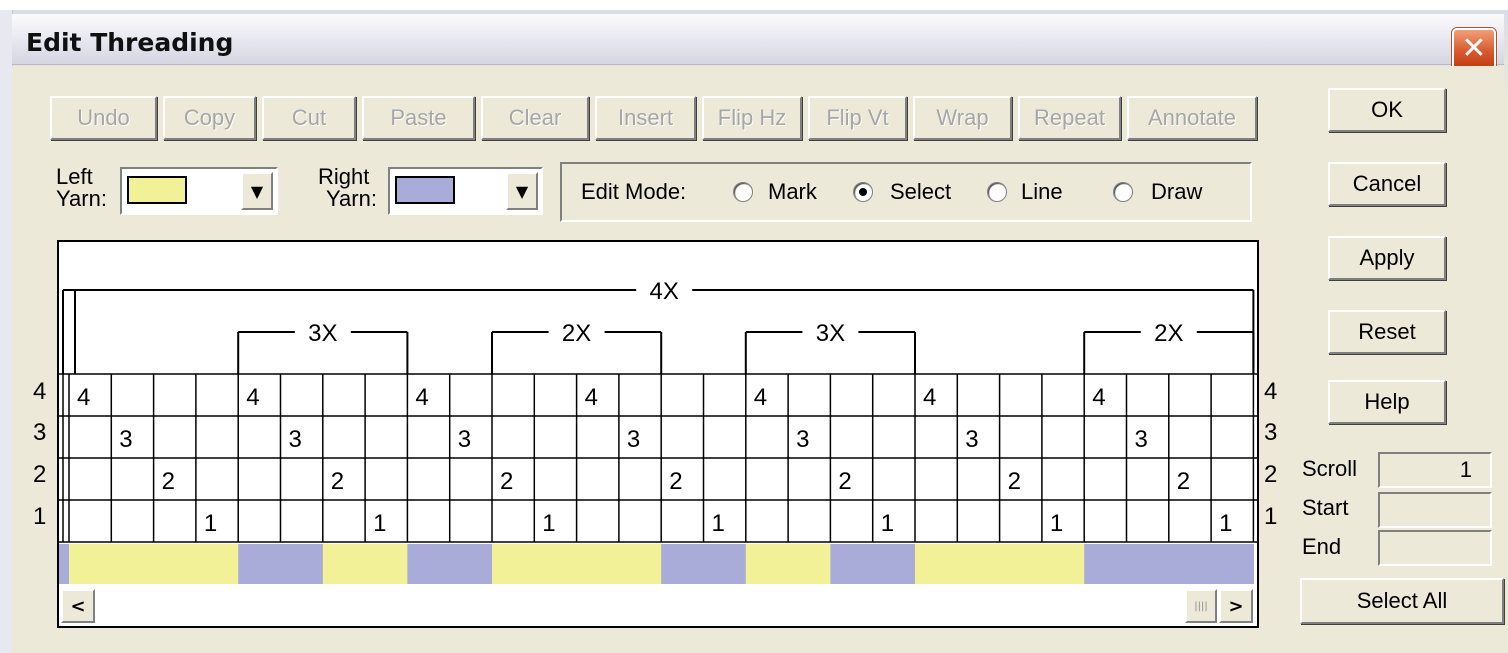 Image resolution: width=1508 pixels, height=653 pixels. I want to click on end-field, so click(1435, 548).